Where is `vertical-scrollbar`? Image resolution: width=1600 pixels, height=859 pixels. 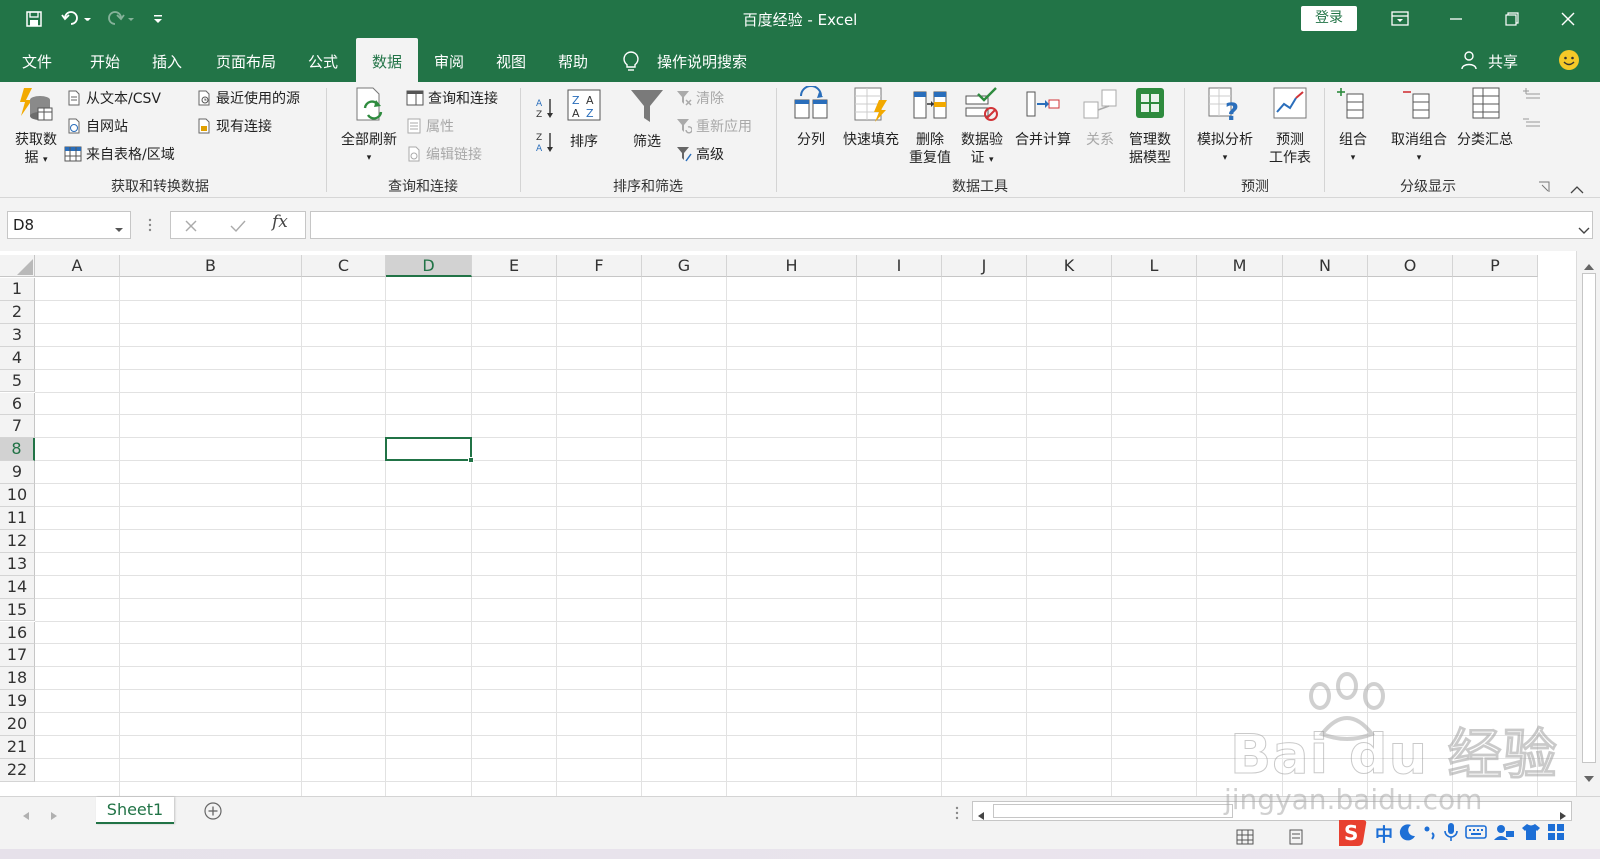 vertical-scrollbar is located at coordinates (1588, 523).